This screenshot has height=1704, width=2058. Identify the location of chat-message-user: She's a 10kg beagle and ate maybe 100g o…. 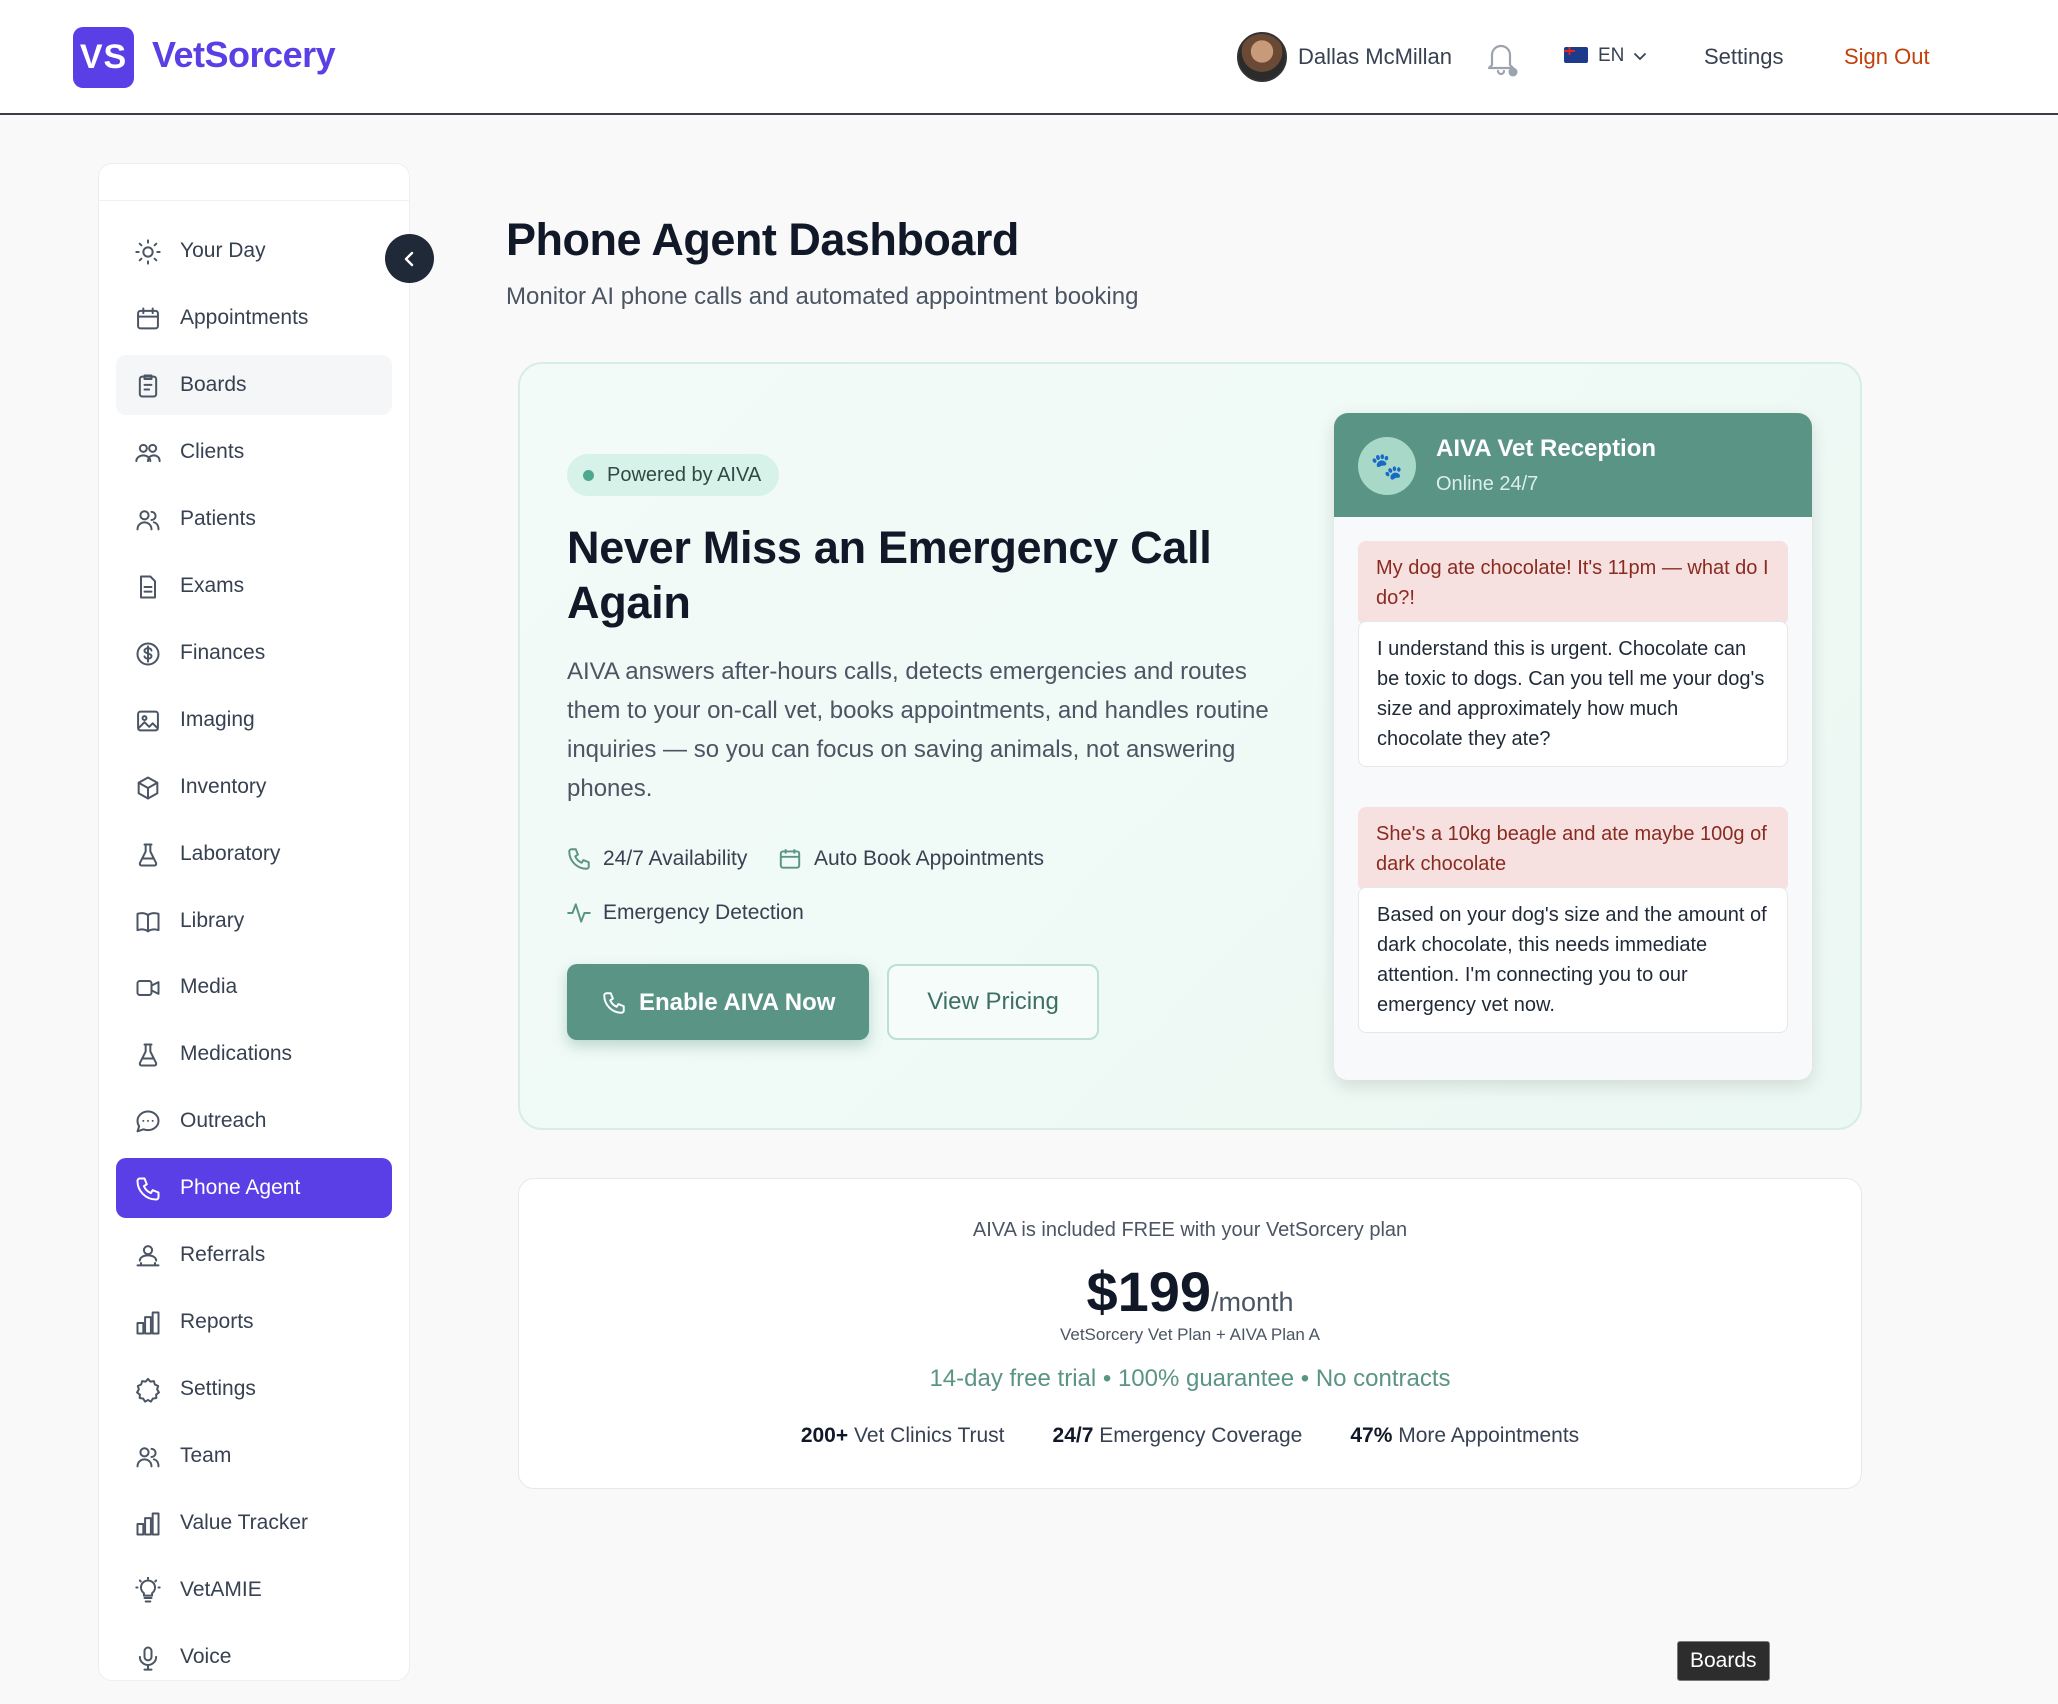
(1573, 849).